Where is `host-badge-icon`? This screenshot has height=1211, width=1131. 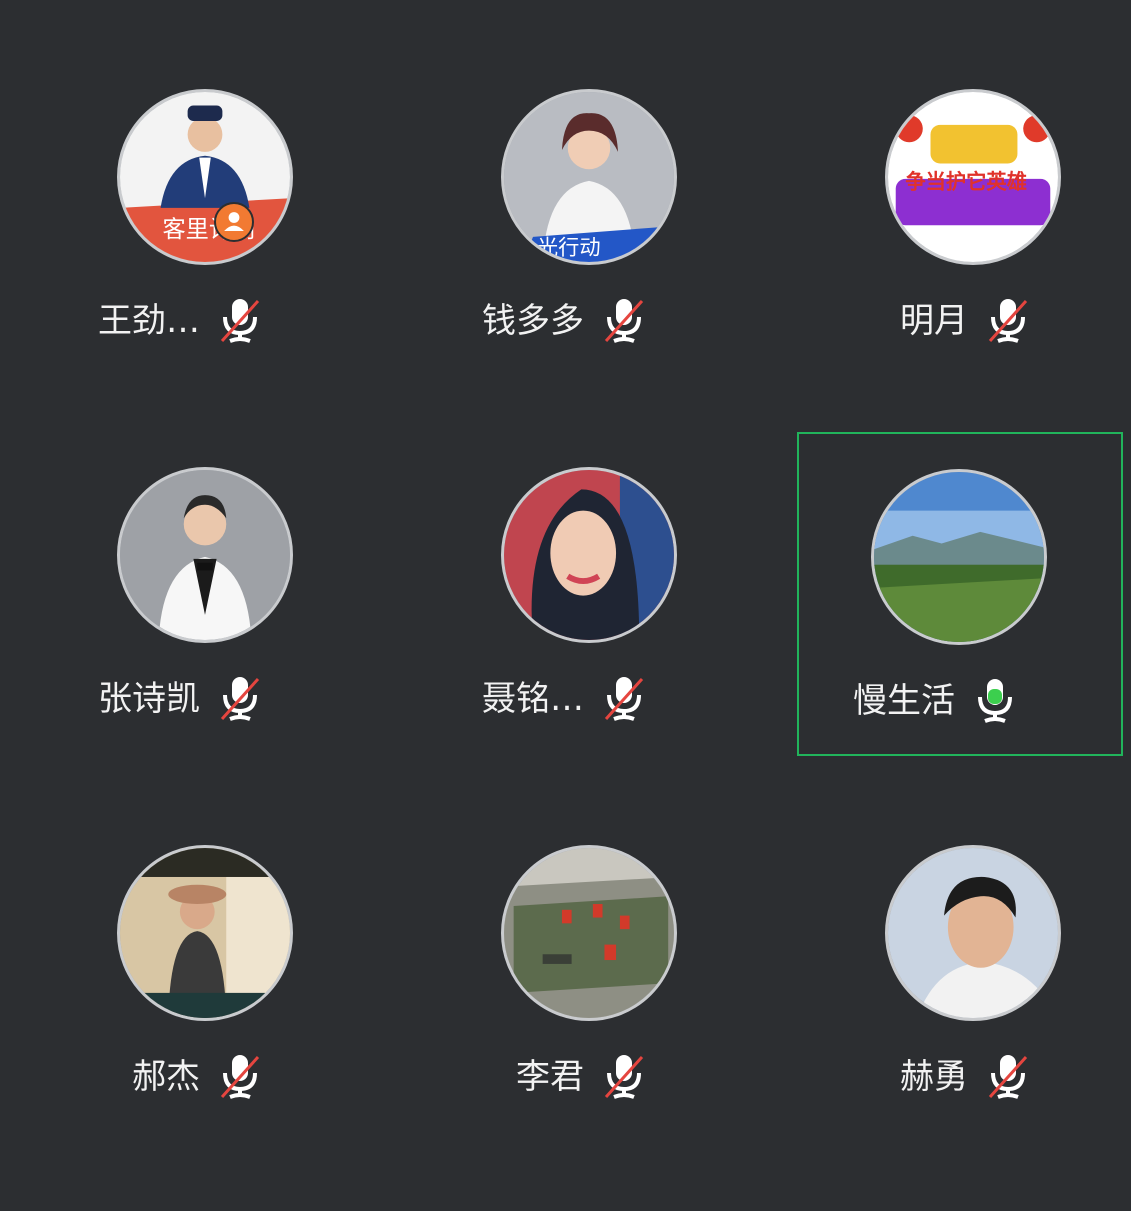 host-badge-icon is located at coordinates (234, 222).